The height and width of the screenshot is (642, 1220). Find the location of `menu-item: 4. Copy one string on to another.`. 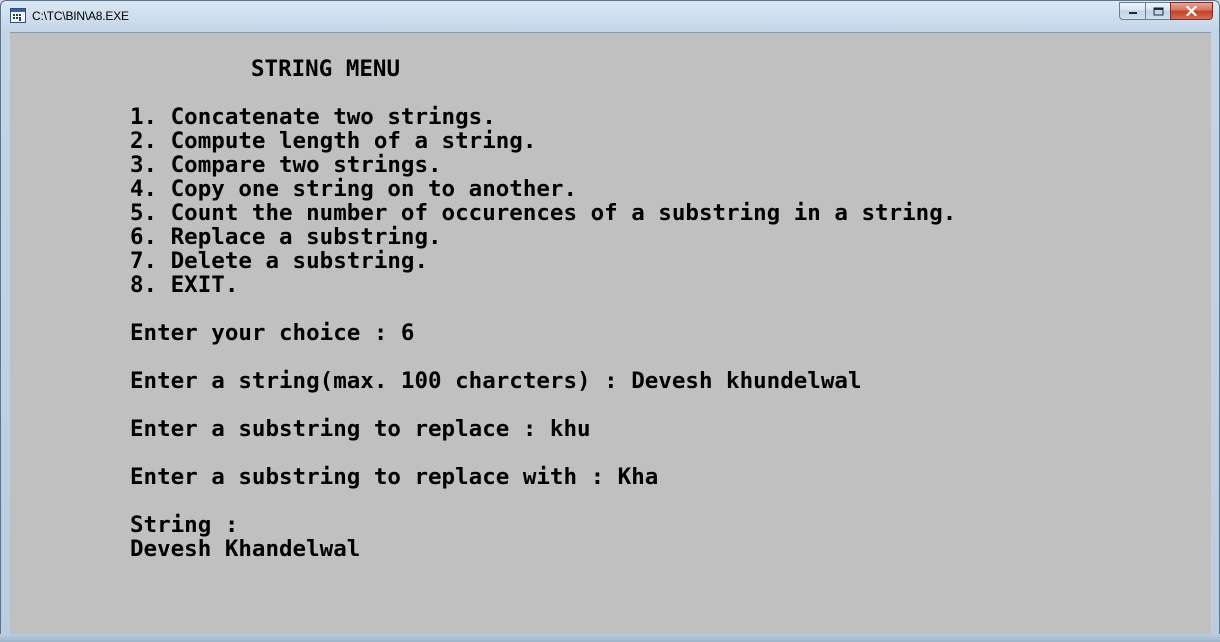

menu-item: 4. Copy one string on to another. is located at coordinates (354, 189).